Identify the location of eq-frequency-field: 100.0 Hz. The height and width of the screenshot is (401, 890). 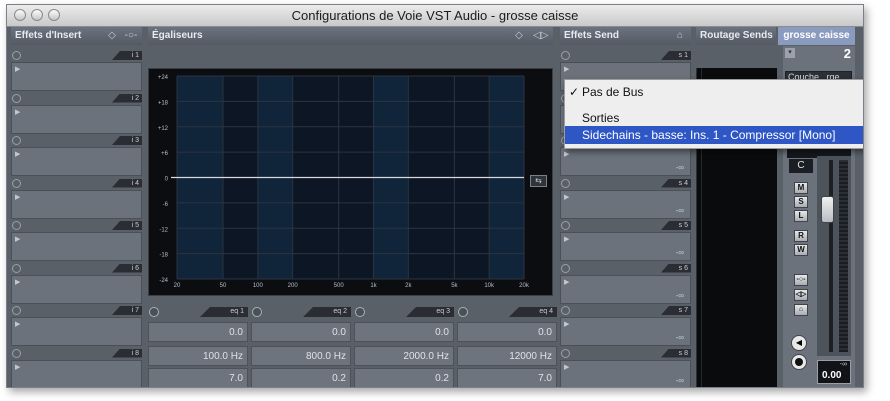
(198, 356).